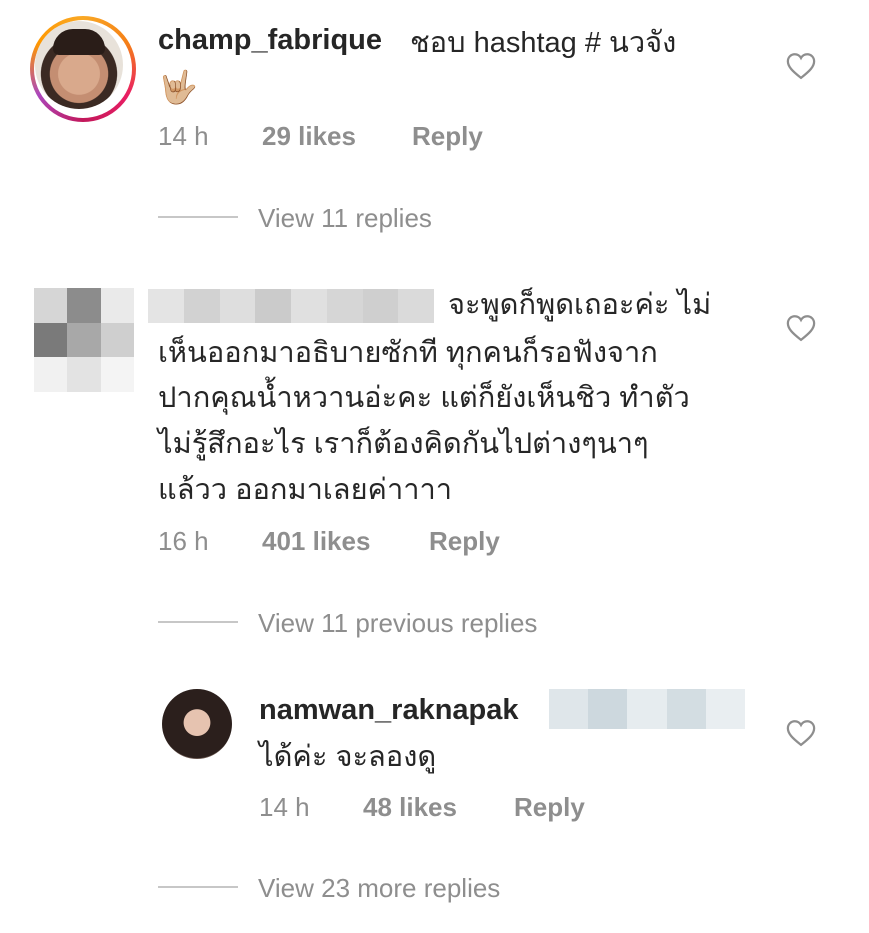  What do you see at coordinates (379, 888) in the screenshot?
I see `view-more-replies-link: View 23 more replies` at bounding box center [379, 888].